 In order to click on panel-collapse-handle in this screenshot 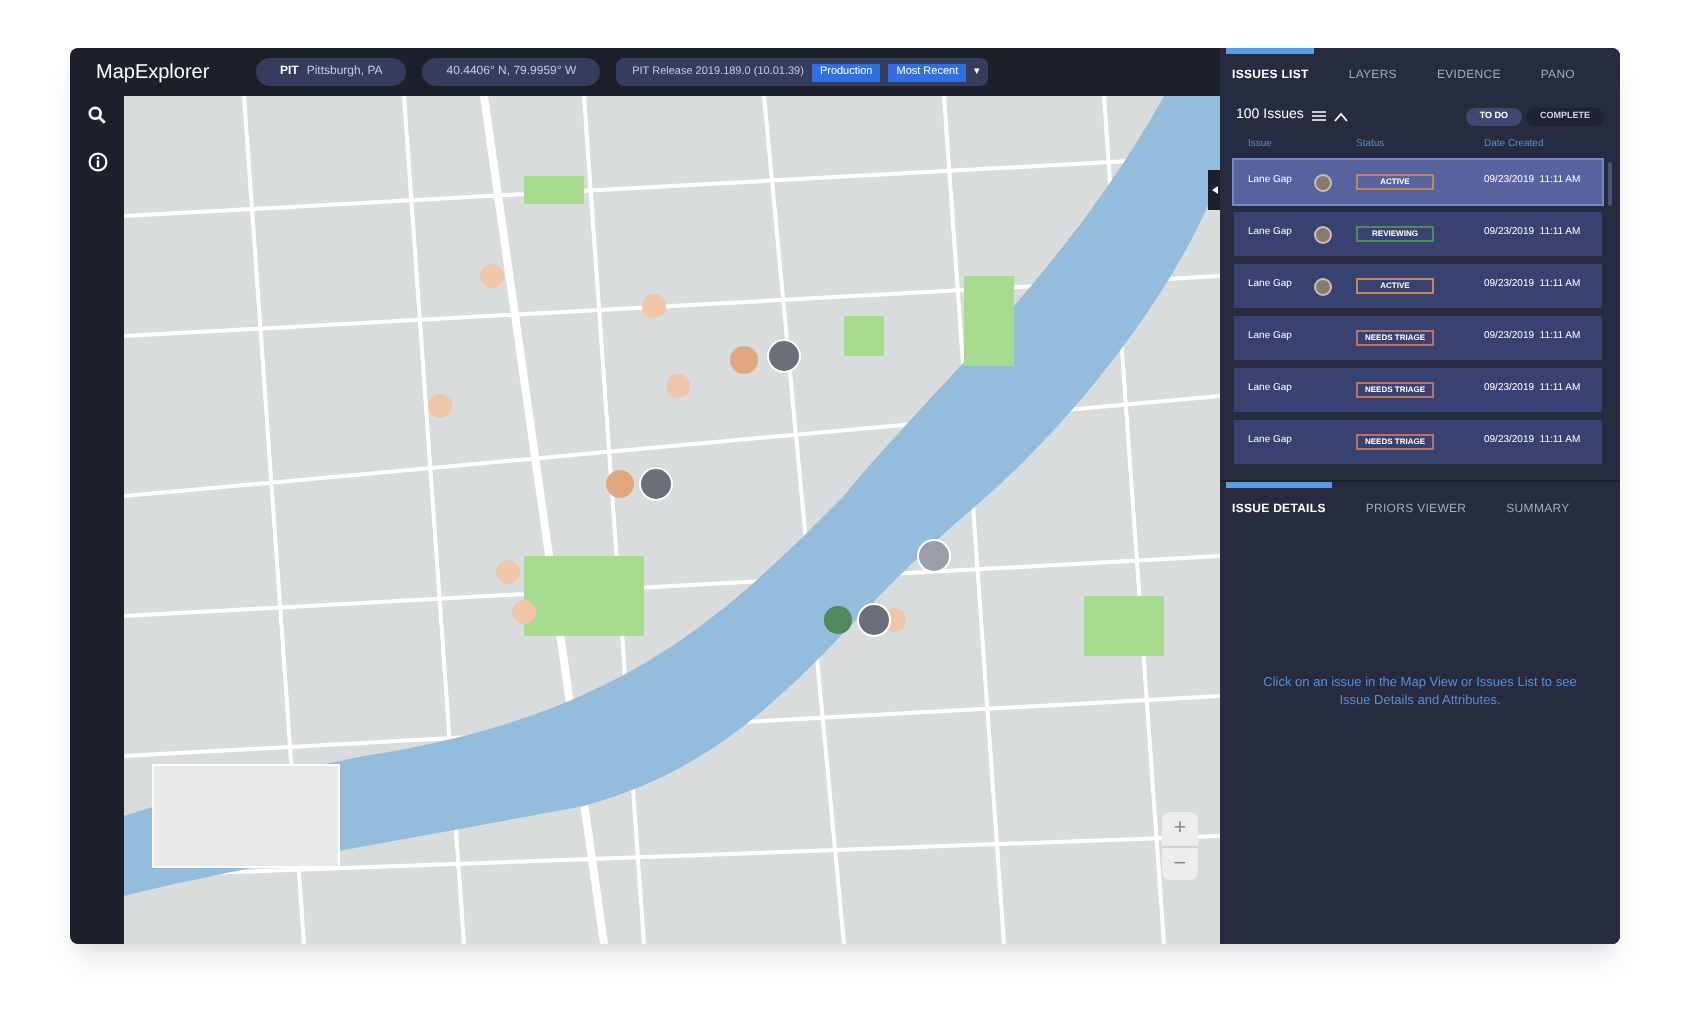, I will do `click(1214, 190)`.